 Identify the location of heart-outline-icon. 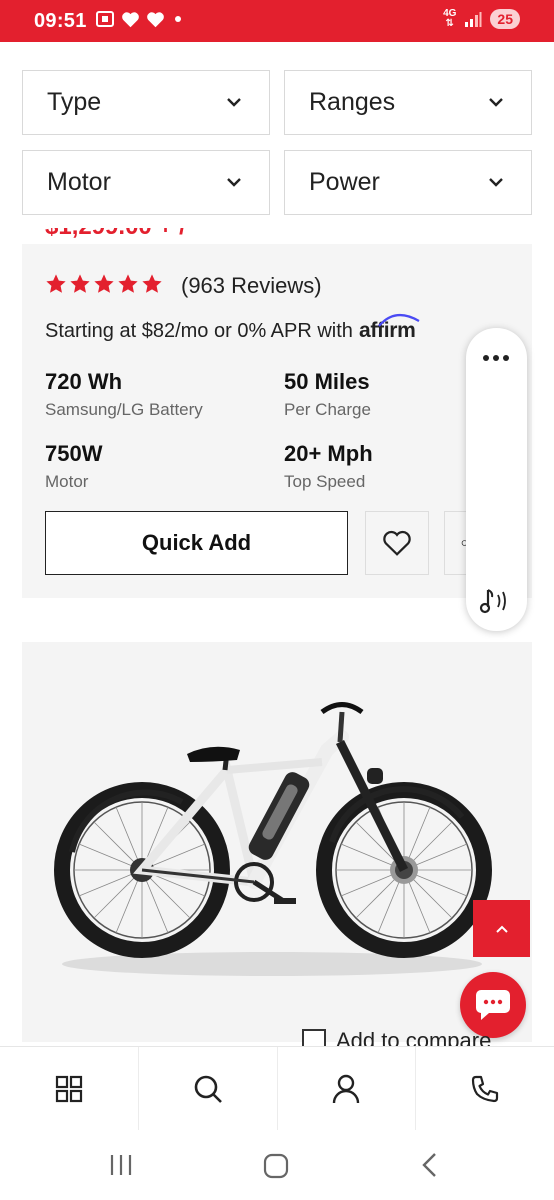
(397, 543).